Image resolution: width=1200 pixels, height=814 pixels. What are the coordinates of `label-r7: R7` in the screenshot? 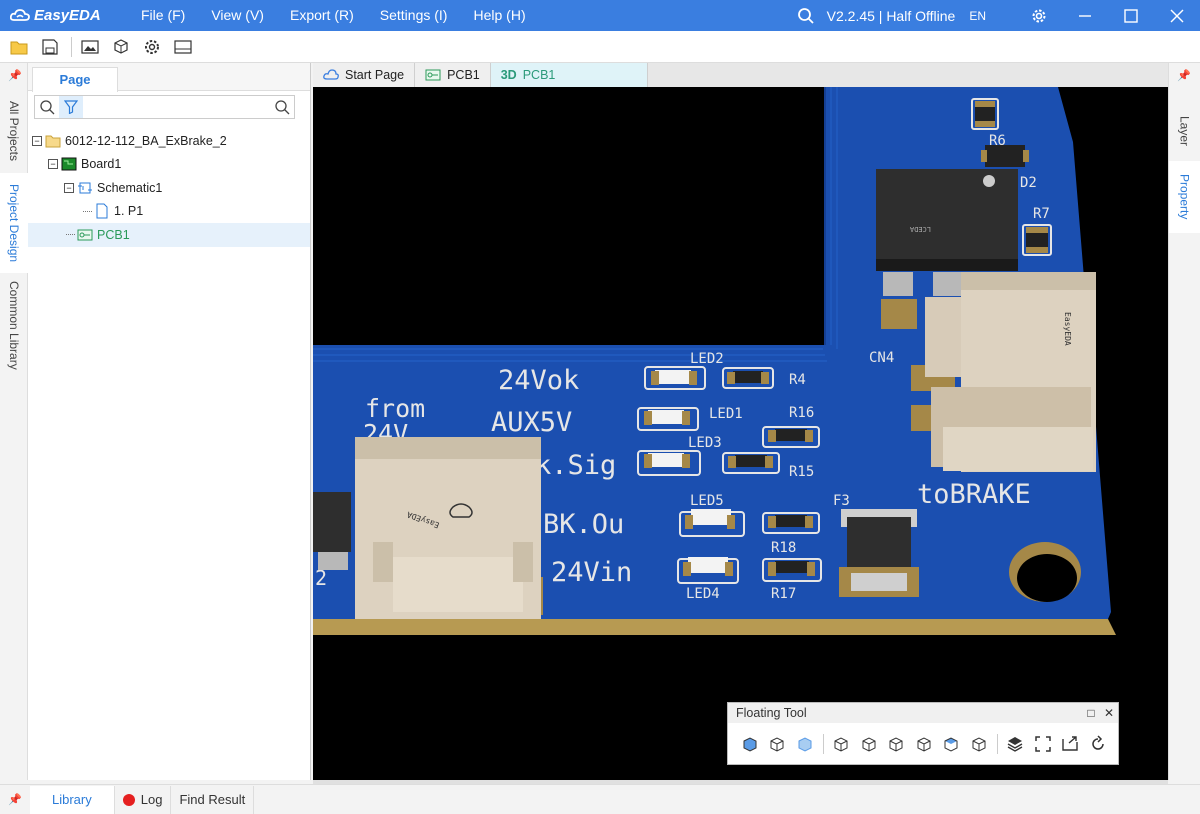 It's located at (1041, 214).